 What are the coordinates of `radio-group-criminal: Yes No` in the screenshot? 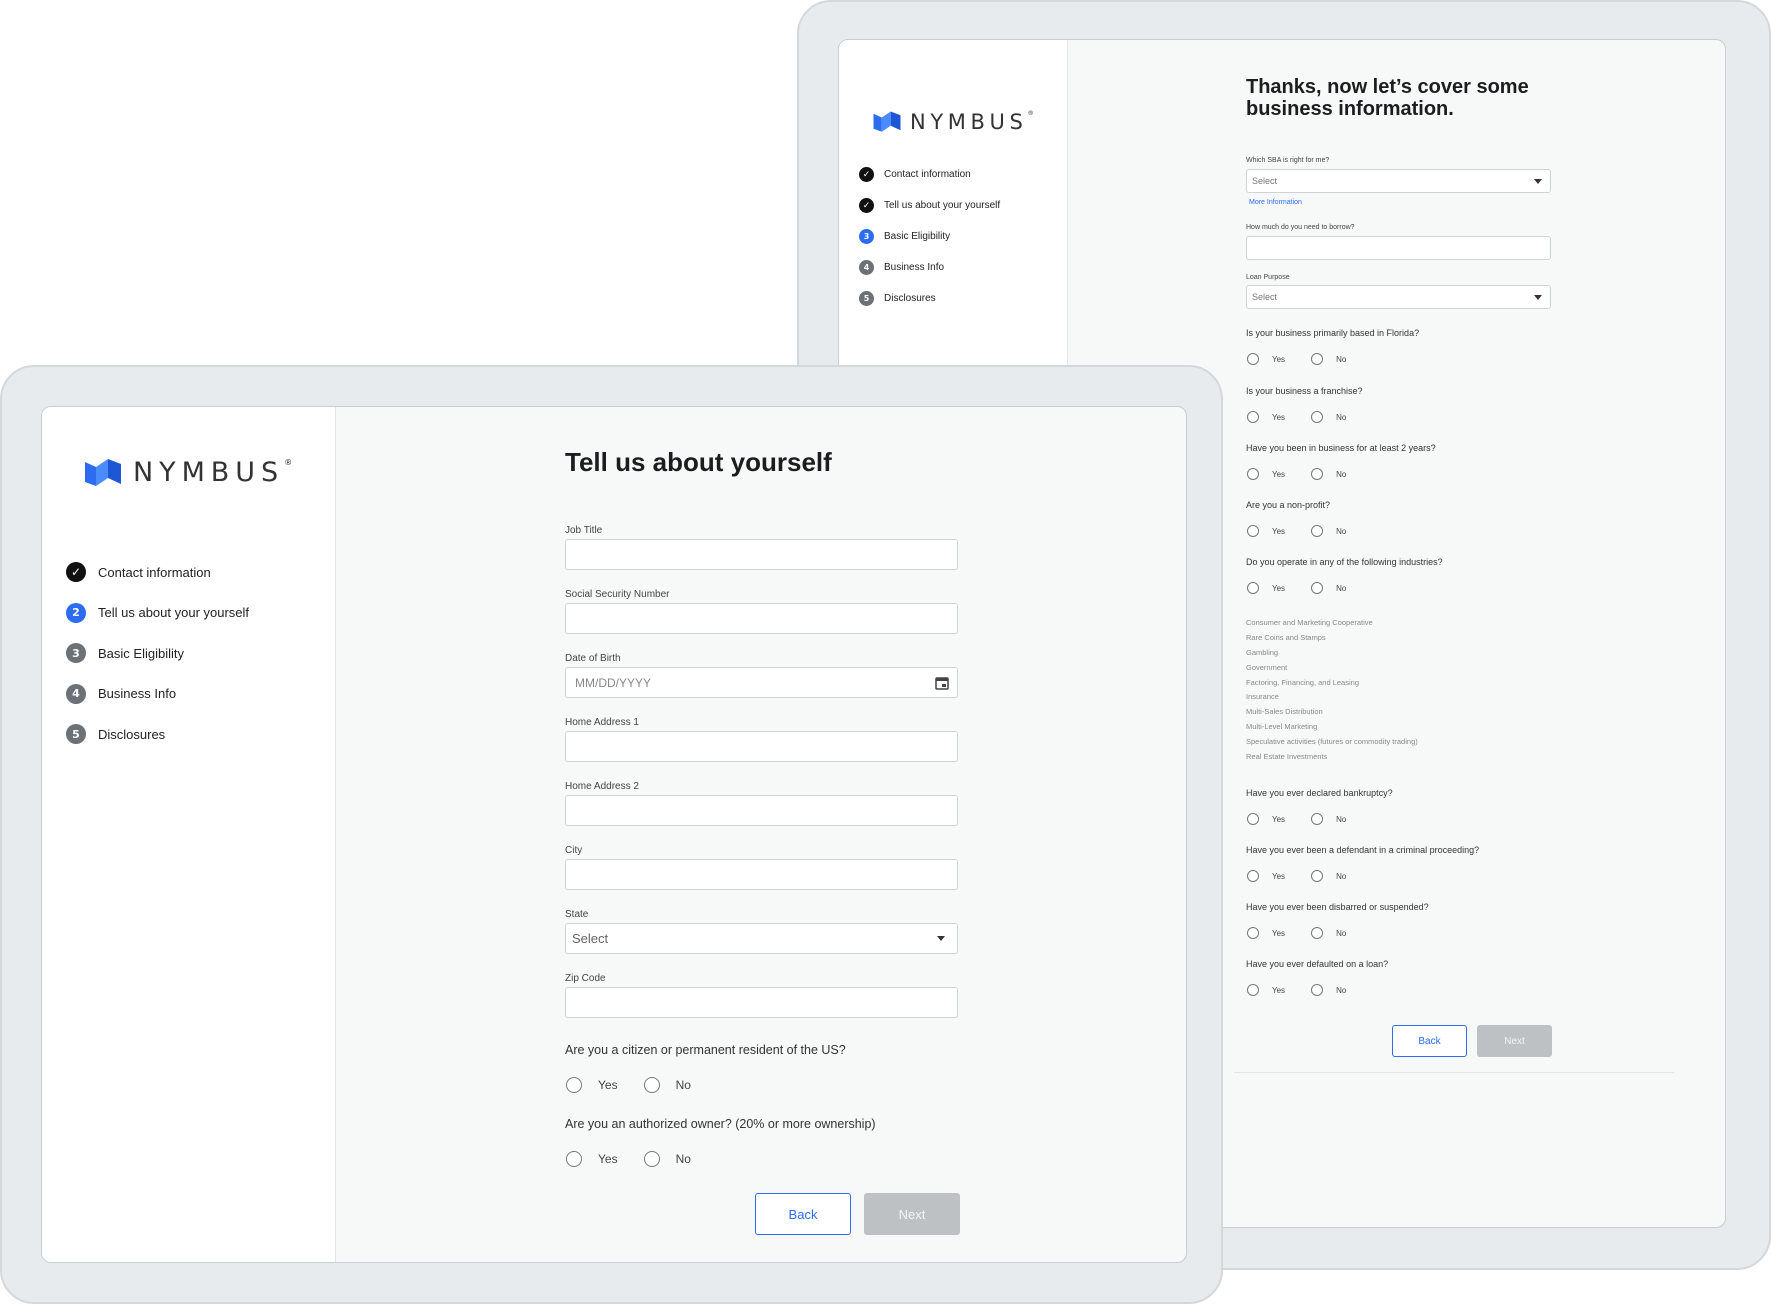 It's located at (1296, 876).